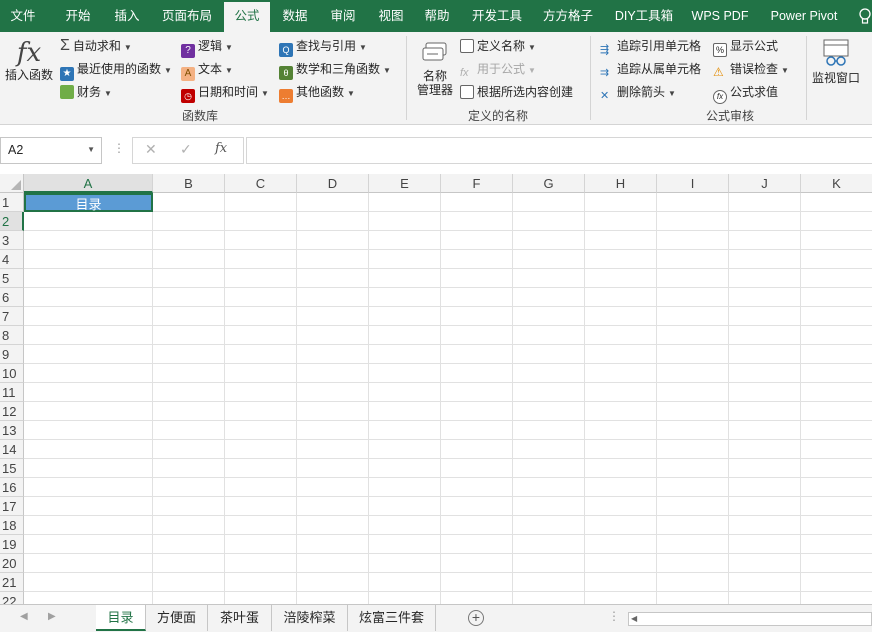 This screenshot has width=872, height=632. I want to click on tab-view: 视图, so click(391, 16).